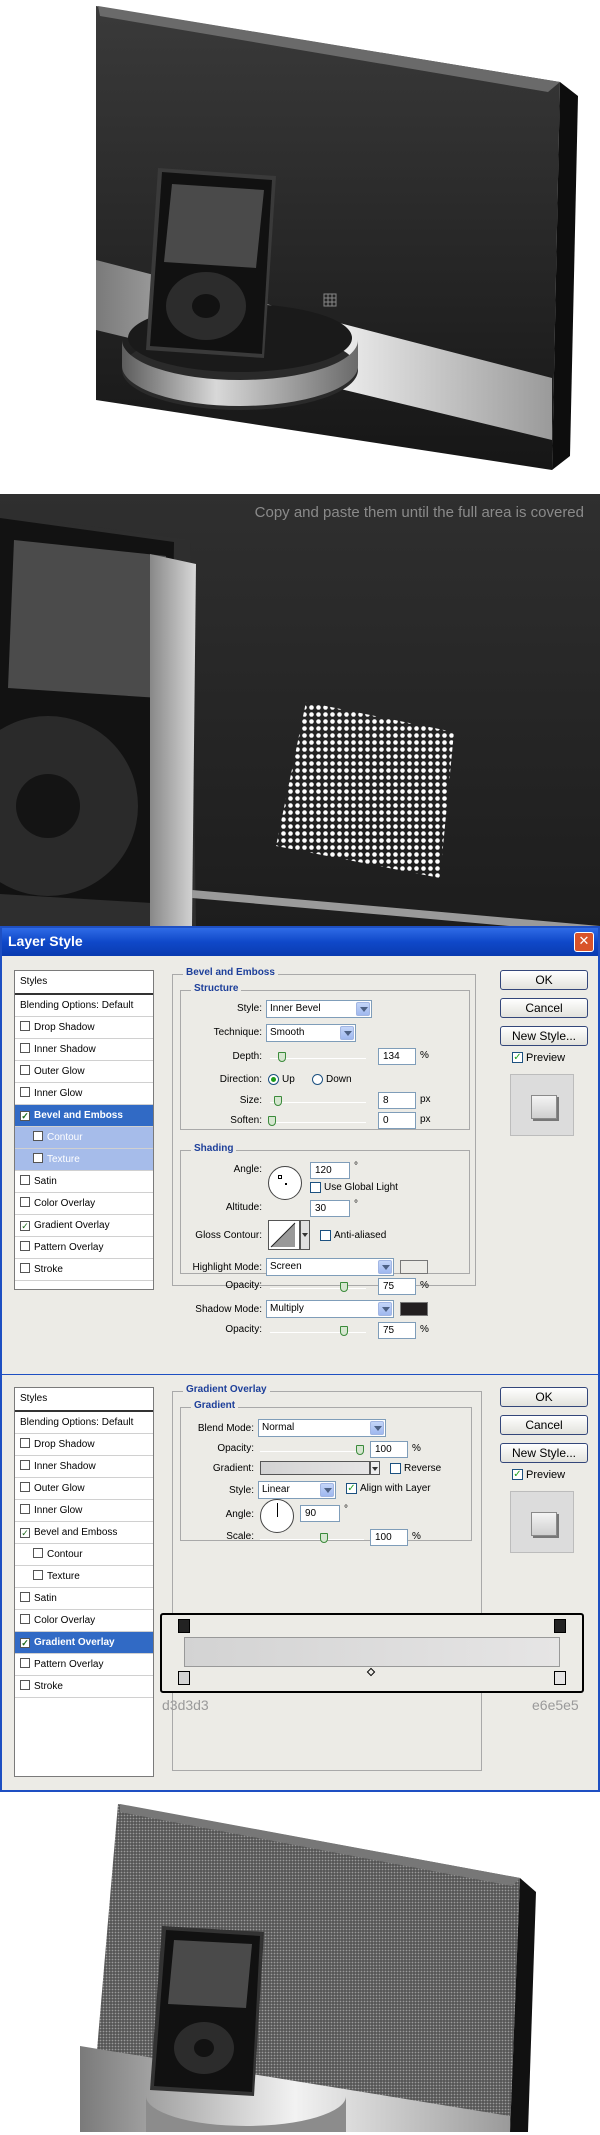 The image size is (600, 2135). What do you see at coordinates (389, 1449) in the screenshot?
I see `opacity-input: 100` at bounding box center [389, 1449].